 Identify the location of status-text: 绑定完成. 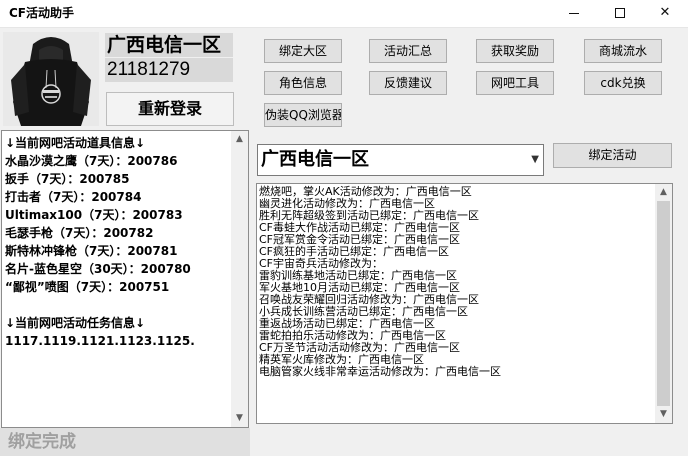
(42, 442).